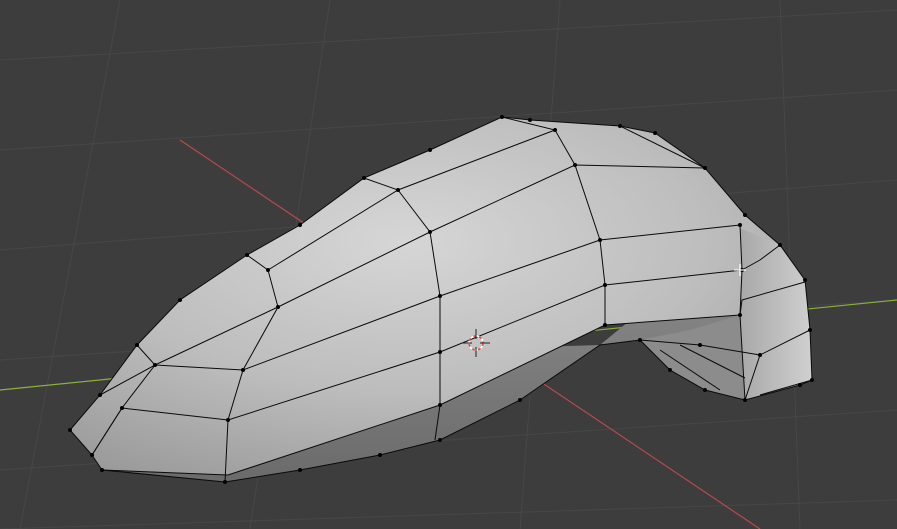  Describe the element at coordinates (776, 314) in the screenshot. I see `mesh-tail-face` at that location.